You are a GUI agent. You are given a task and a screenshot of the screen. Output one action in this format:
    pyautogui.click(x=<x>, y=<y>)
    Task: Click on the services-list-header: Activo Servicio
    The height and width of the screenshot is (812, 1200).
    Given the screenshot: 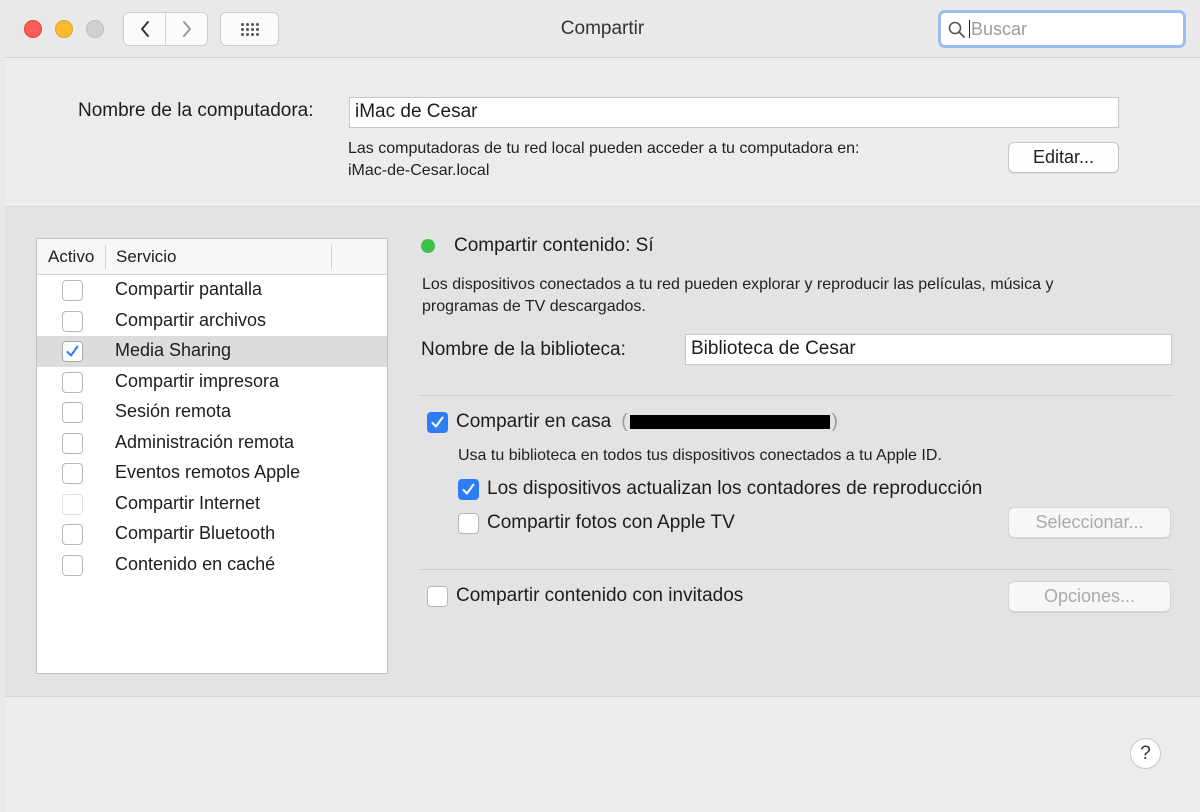 What is the action you would take?
    pyautogui.click(x=212, y=257)
    